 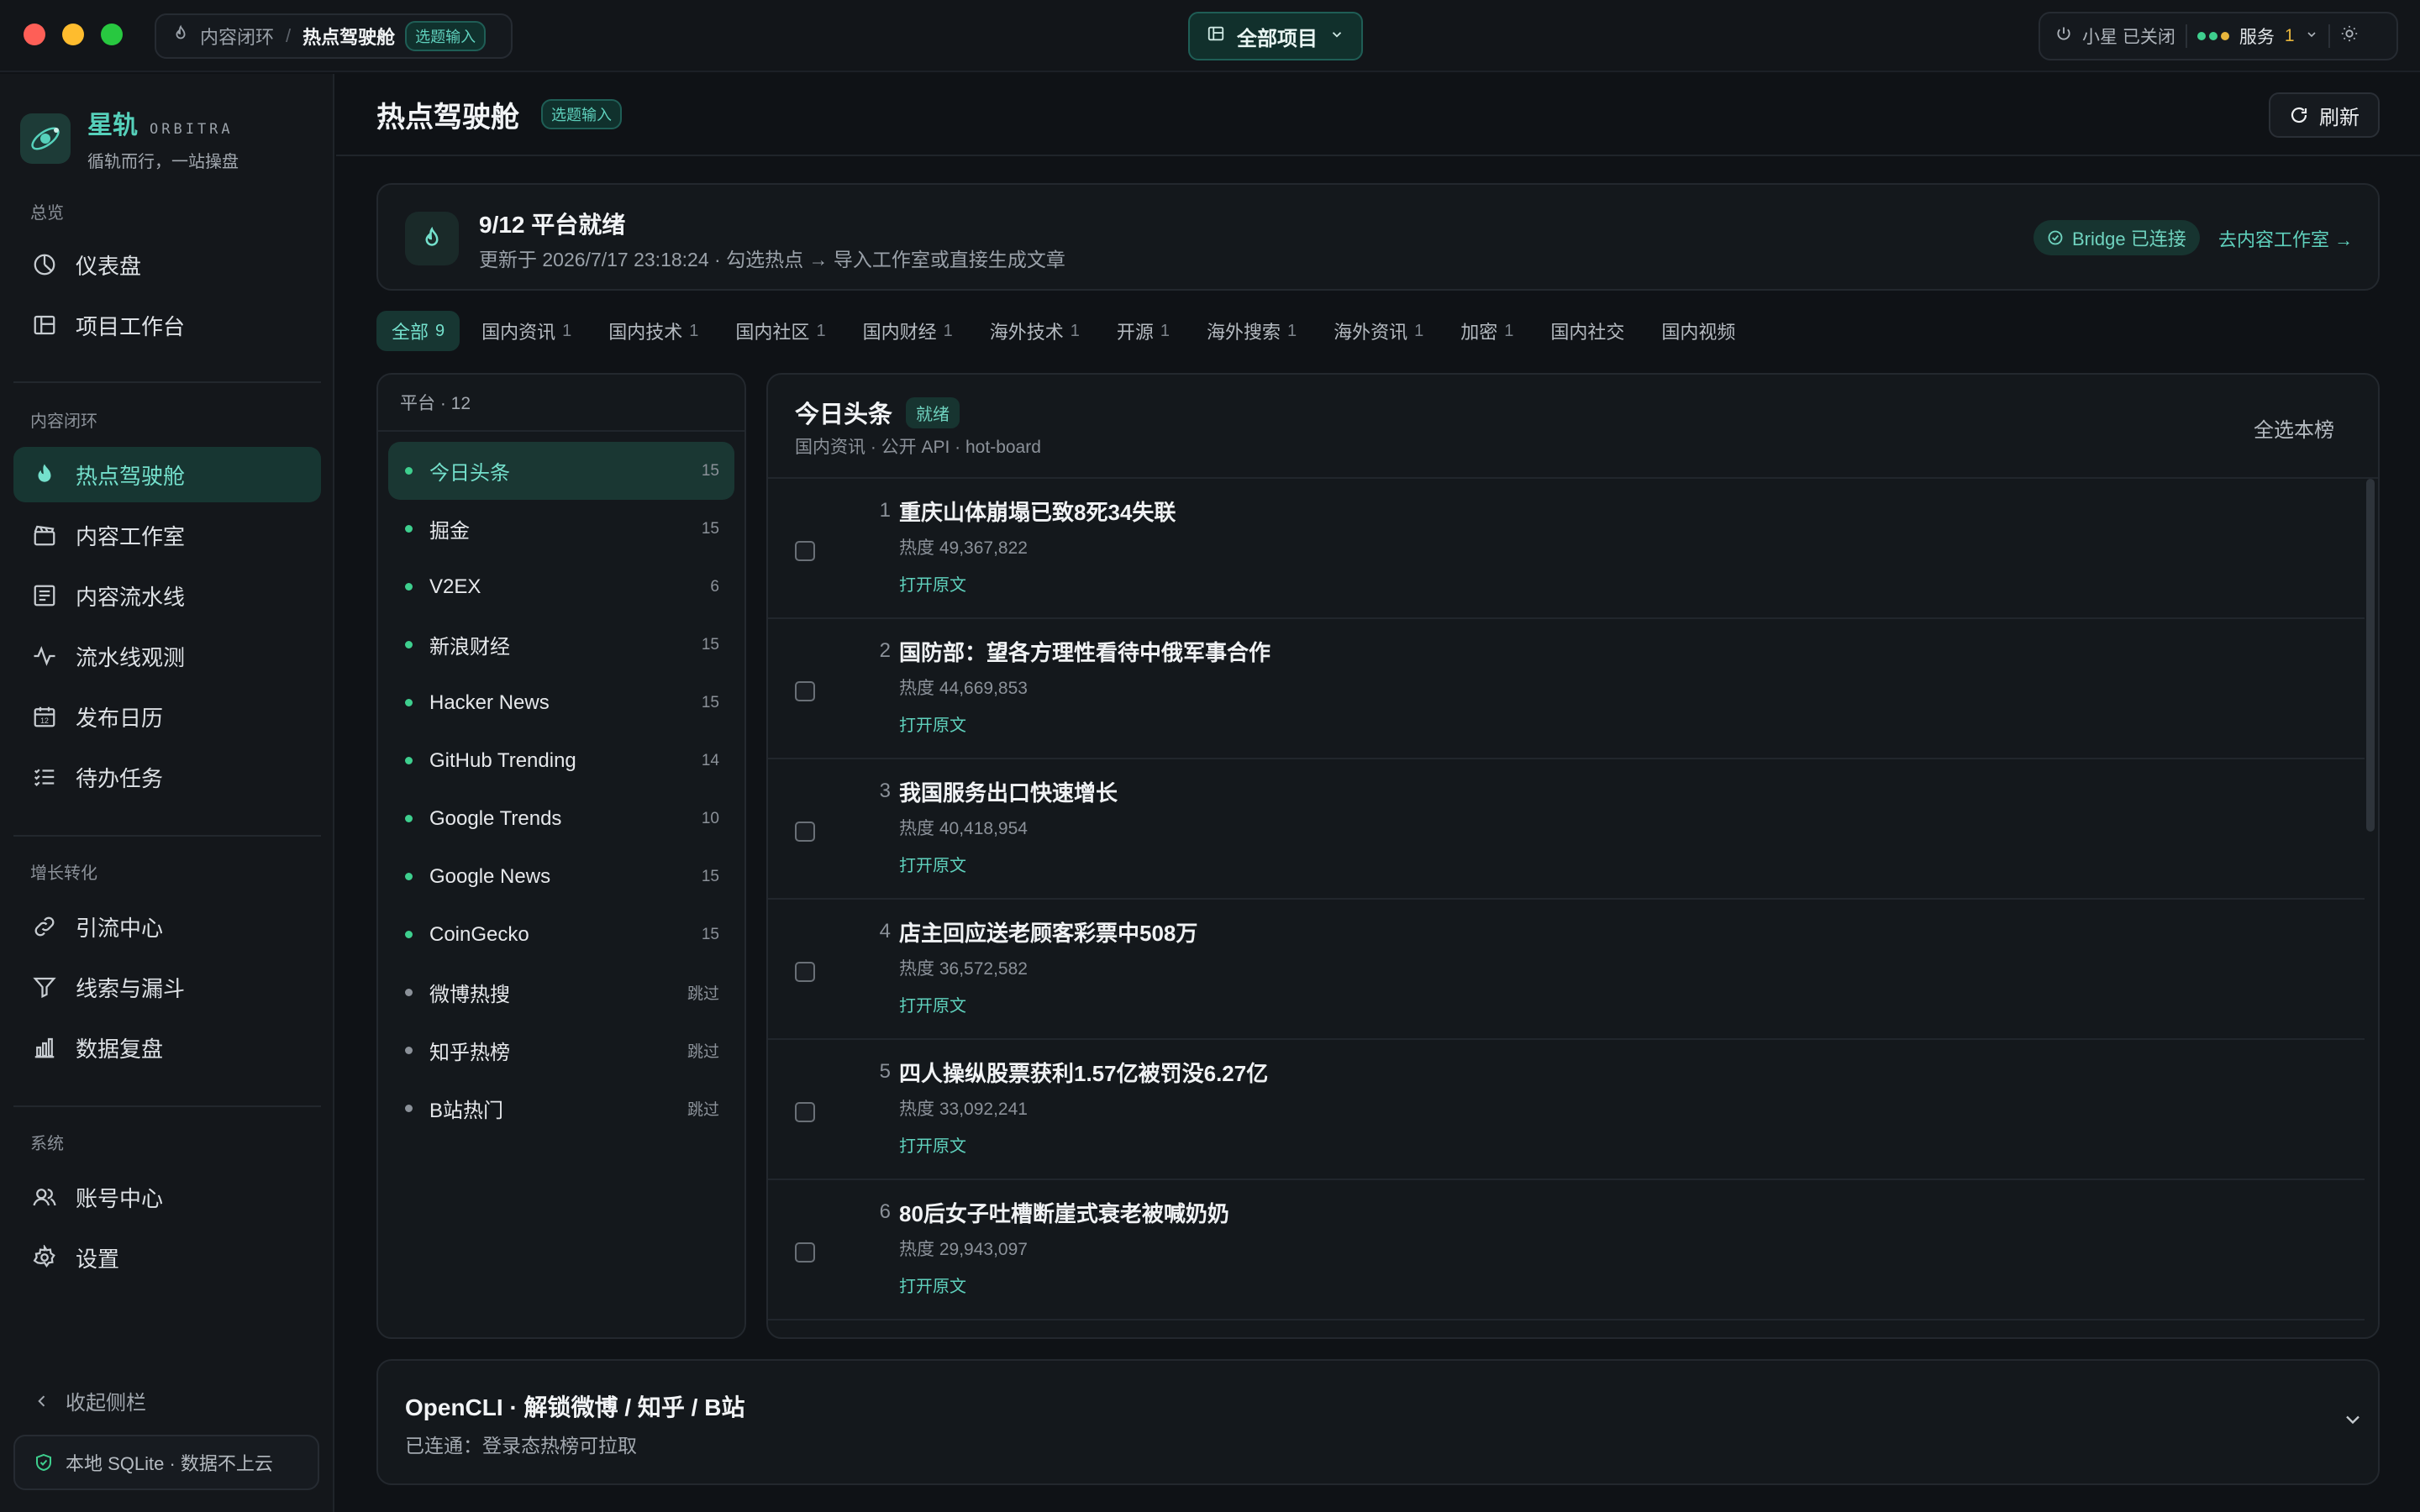 I want to click on platform-item: 微博热搜 跳过, so click(x=561, y=992).